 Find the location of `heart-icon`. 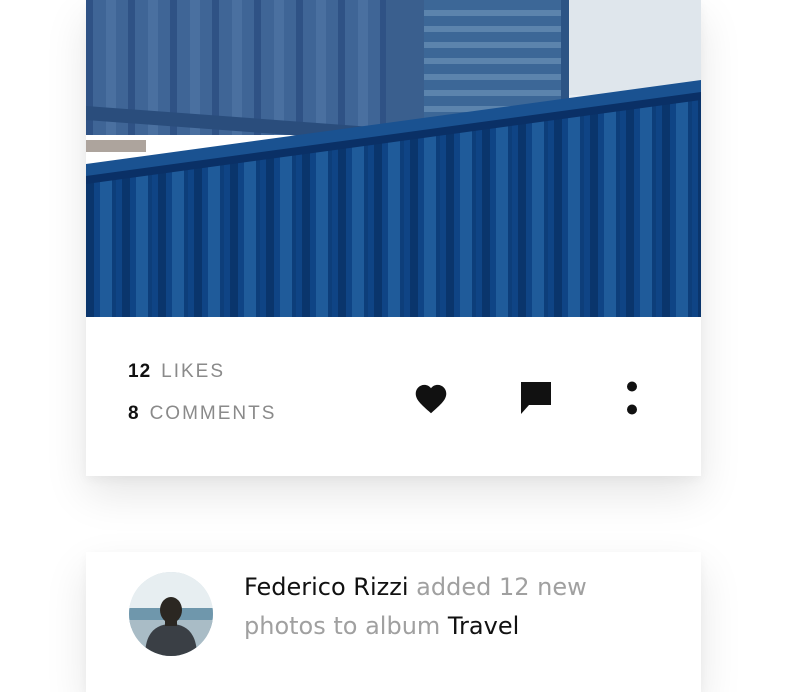

heart-icon is located at coordinates (431, 399).